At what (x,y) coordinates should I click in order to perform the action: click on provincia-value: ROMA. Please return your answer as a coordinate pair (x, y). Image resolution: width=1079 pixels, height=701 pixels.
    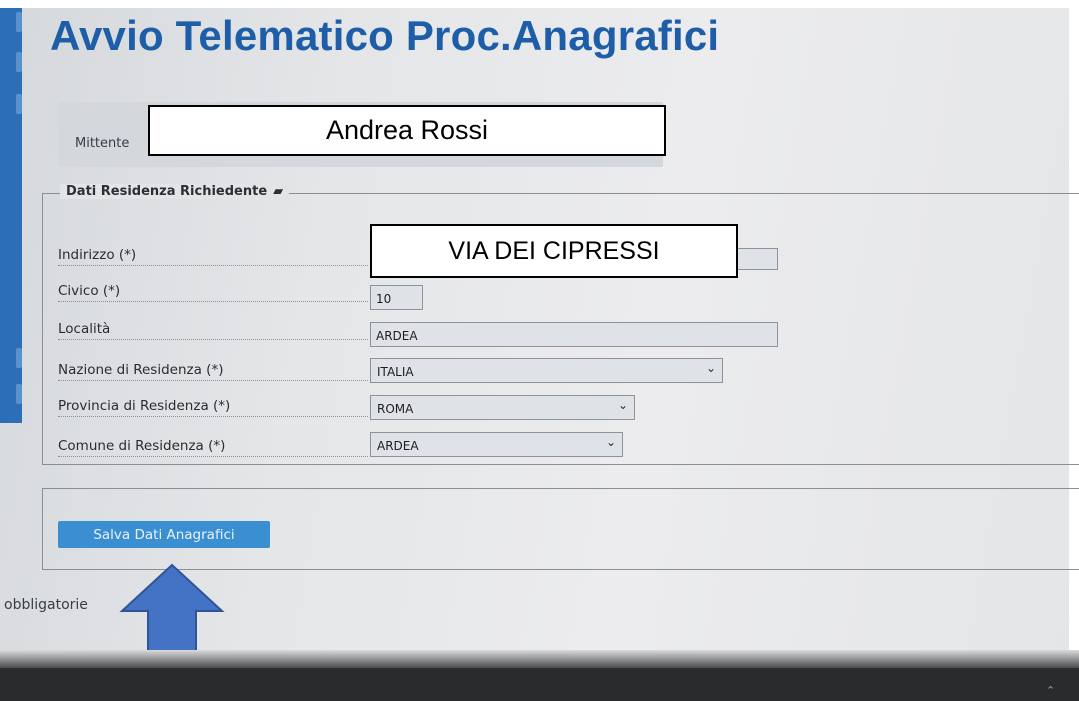
    Looking at the image, I should click on (395, 409).